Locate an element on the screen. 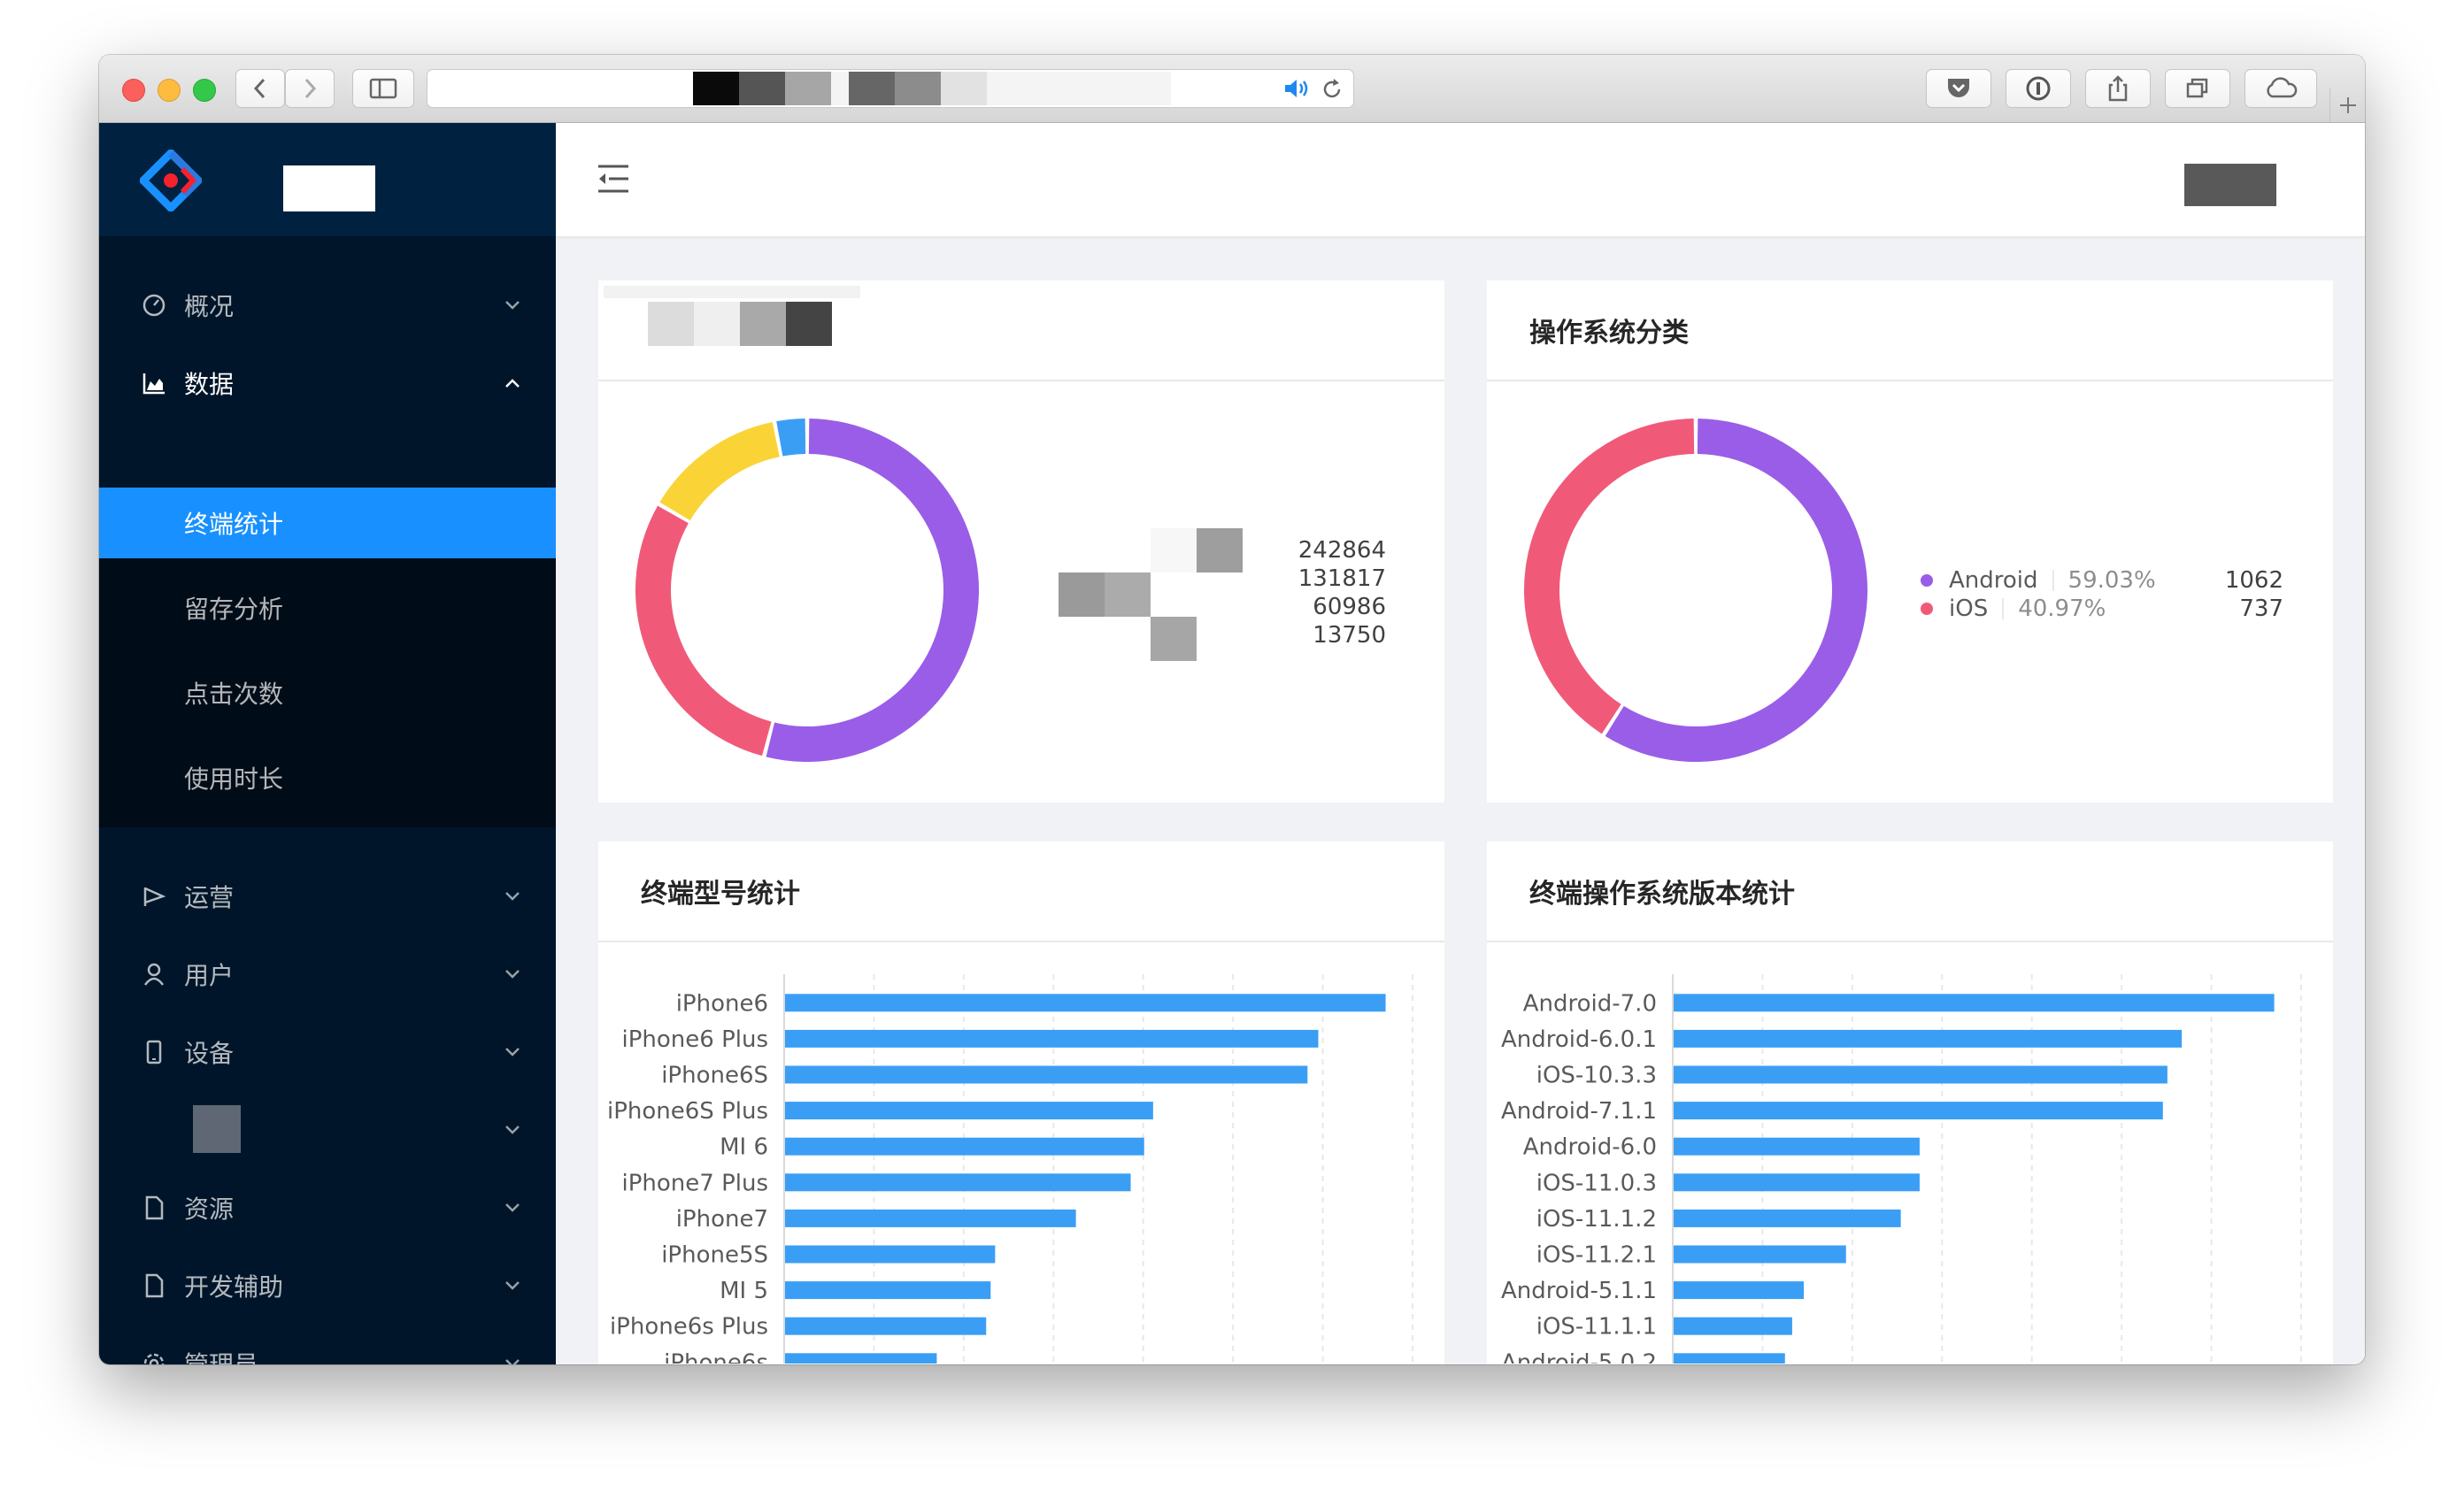  new-tab-button is located at coordinates (2347, 105).